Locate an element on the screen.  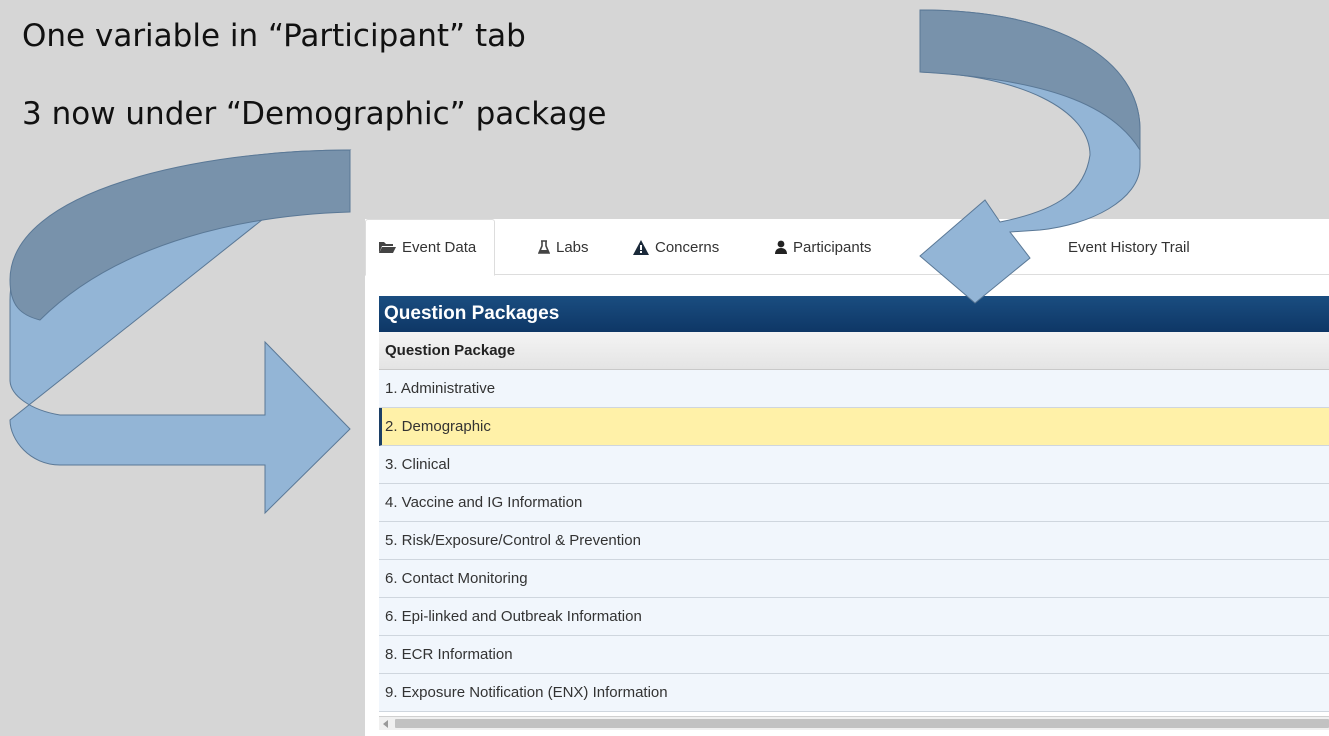
table-row-selected: 2. Demographic is located at coordinates (854, 427).